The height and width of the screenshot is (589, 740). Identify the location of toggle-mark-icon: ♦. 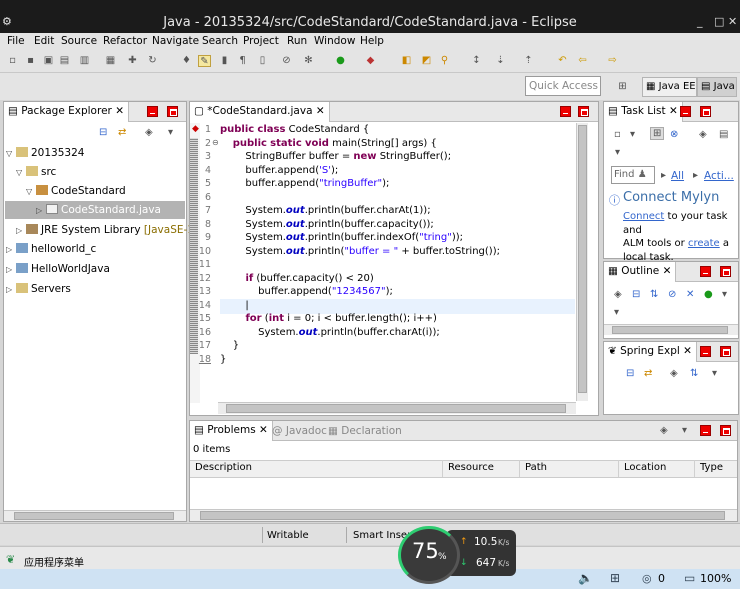
(186, 61).